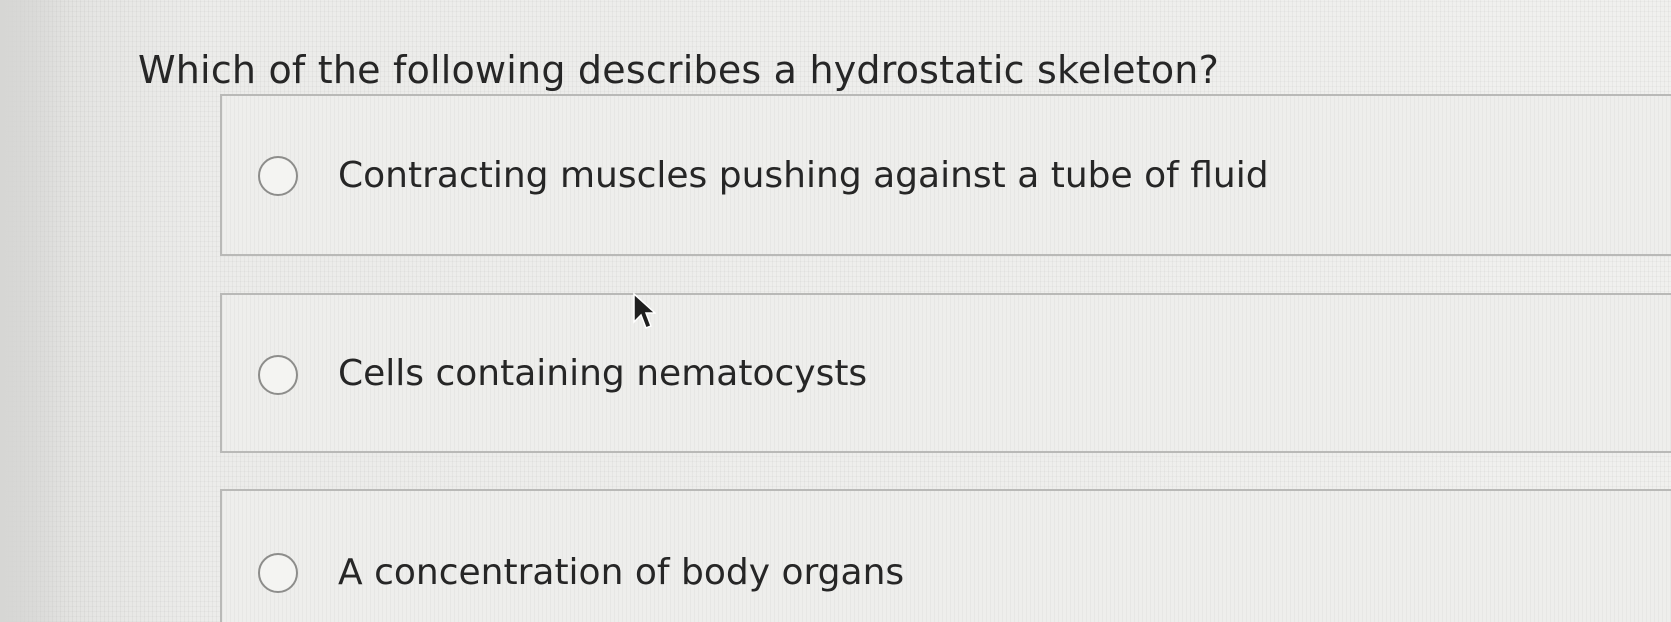  I want to click on mouse-pointer-icon, so click(644, 310).